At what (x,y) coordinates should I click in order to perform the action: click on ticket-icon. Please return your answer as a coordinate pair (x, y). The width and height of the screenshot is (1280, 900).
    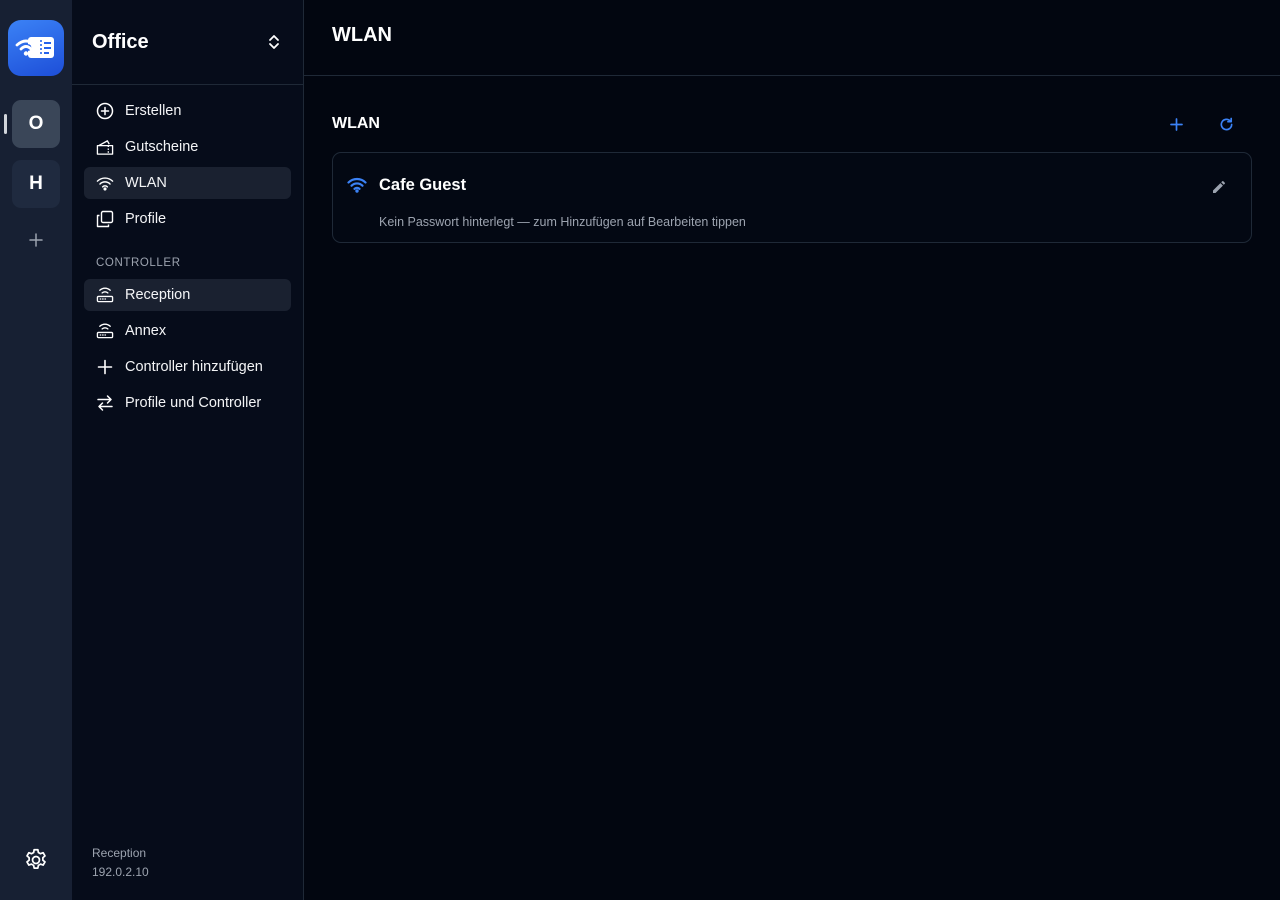
    Looking at the image, I should click on (105, 147).